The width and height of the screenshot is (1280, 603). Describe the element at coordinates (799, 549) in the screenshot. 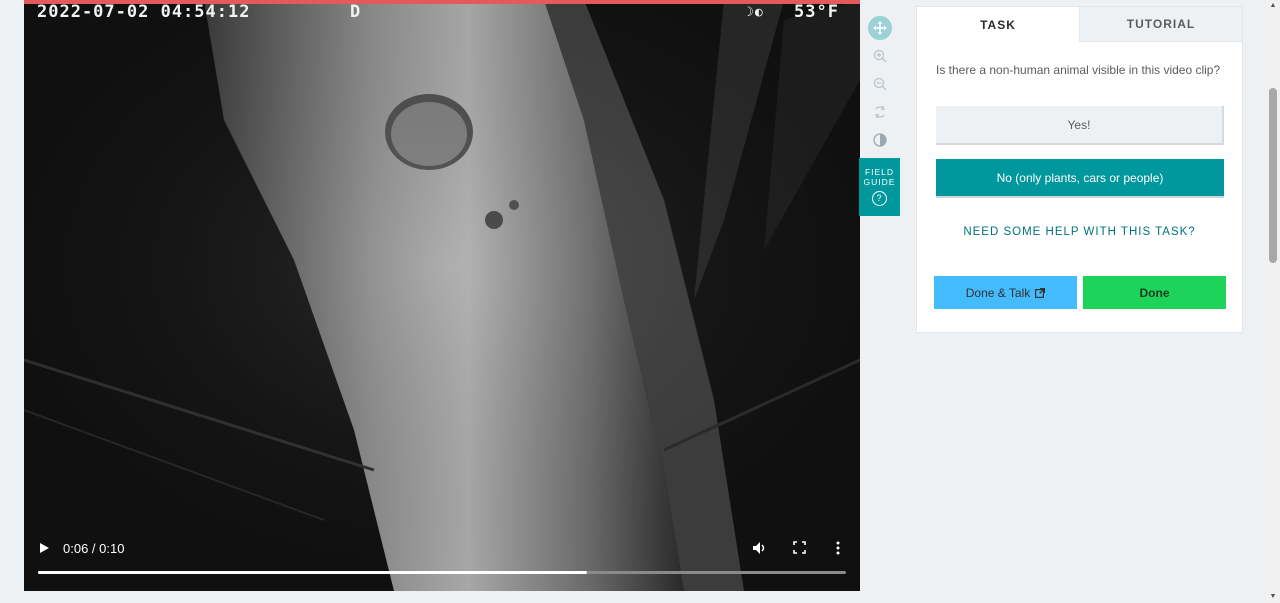

I see `fullscreen-icon` at that location.